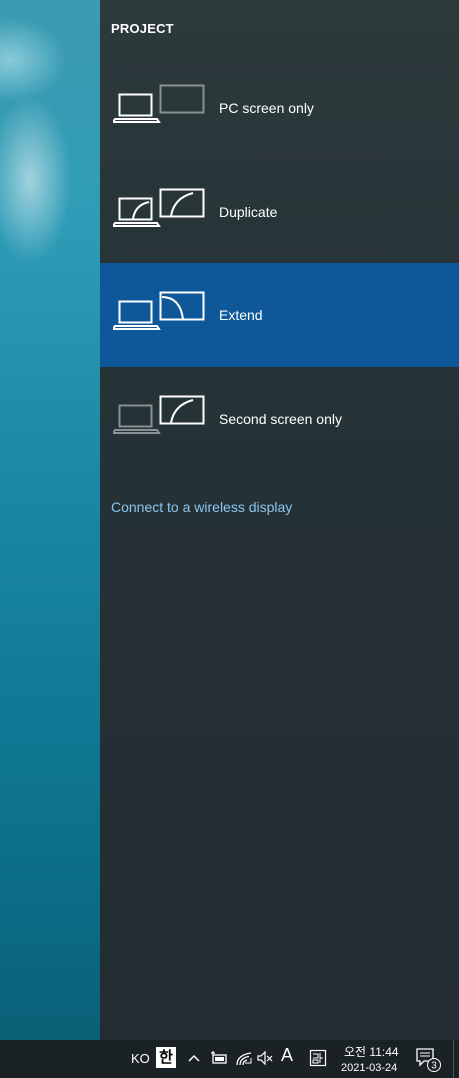  I want to click on clock-time: 오전 11:44, so click(374, 1051).